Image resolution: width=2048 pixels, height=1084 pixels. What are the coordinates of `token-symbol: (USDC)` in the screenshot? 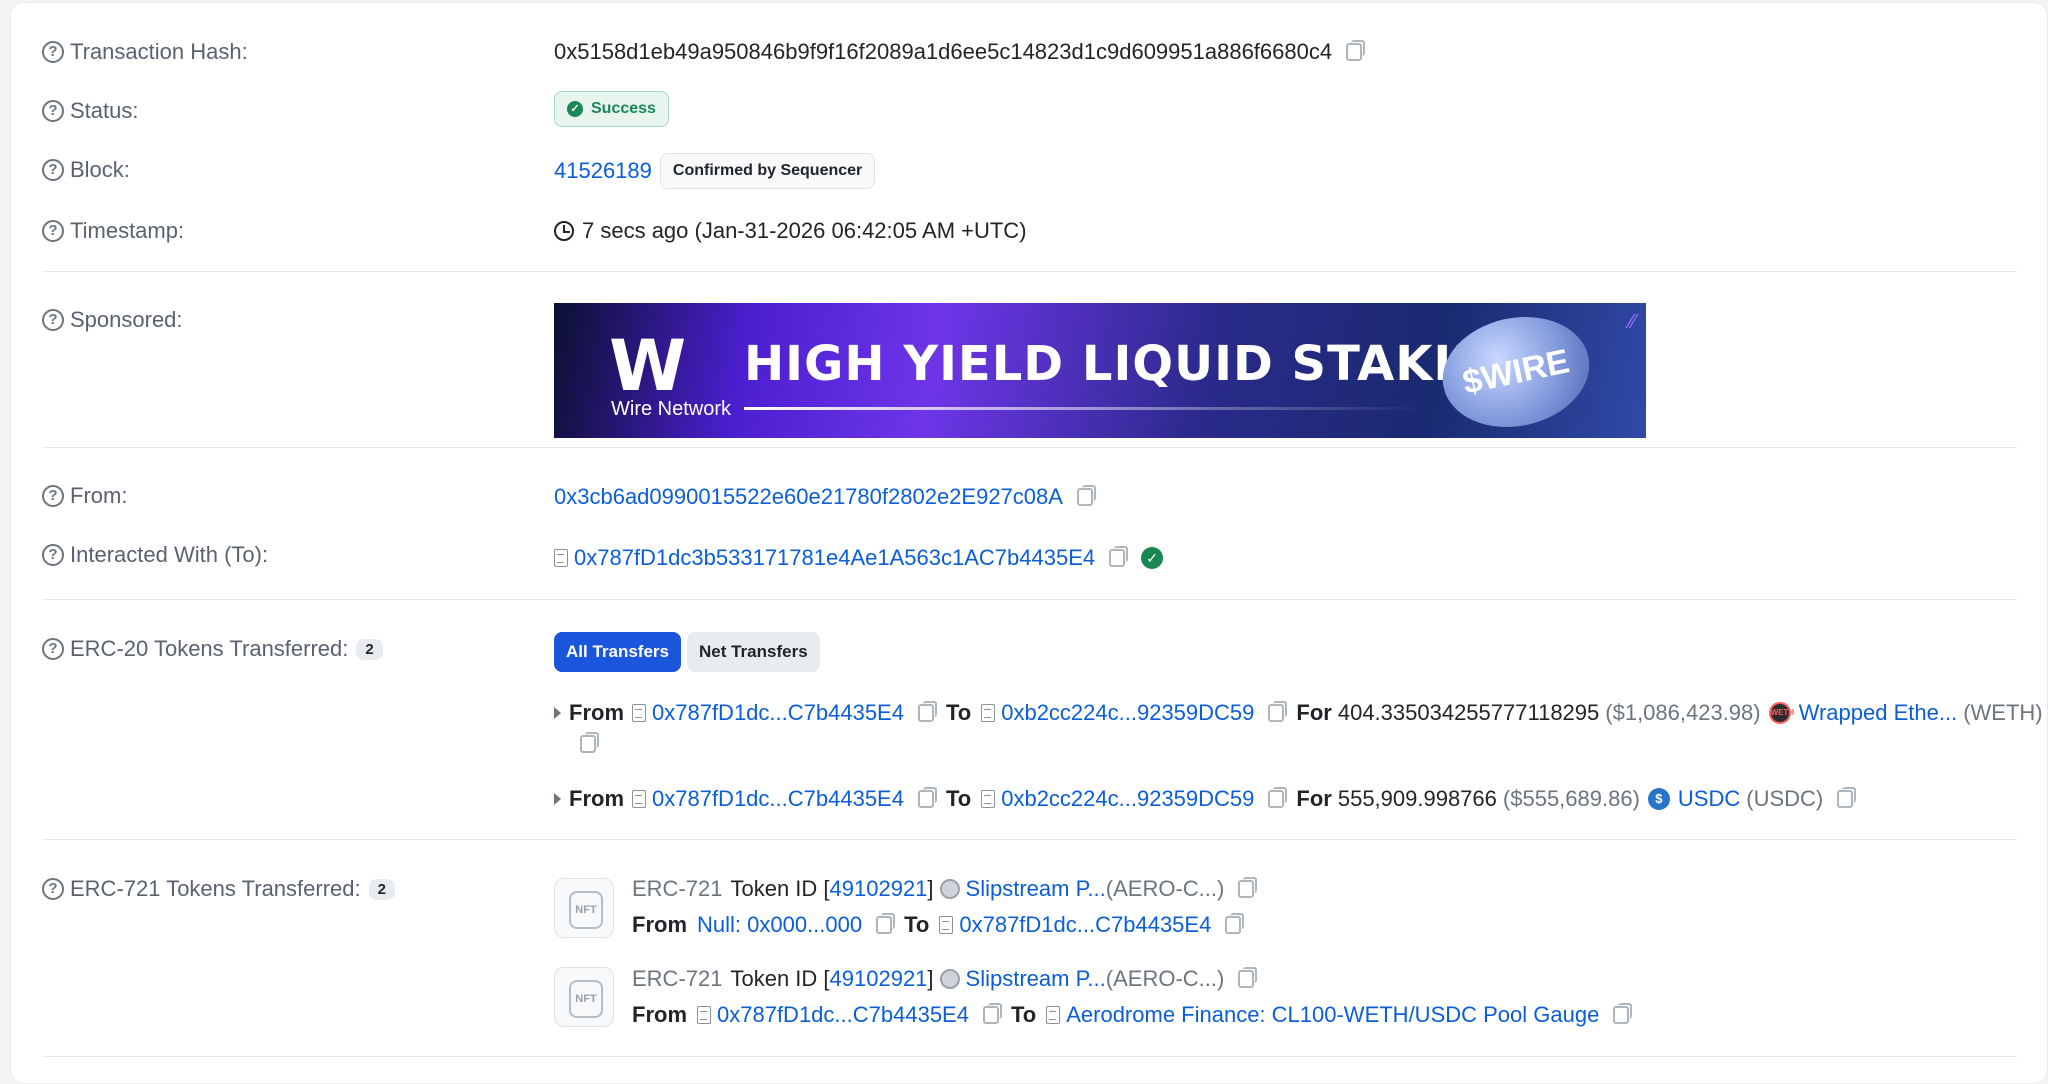 It's located at (1785, 798).